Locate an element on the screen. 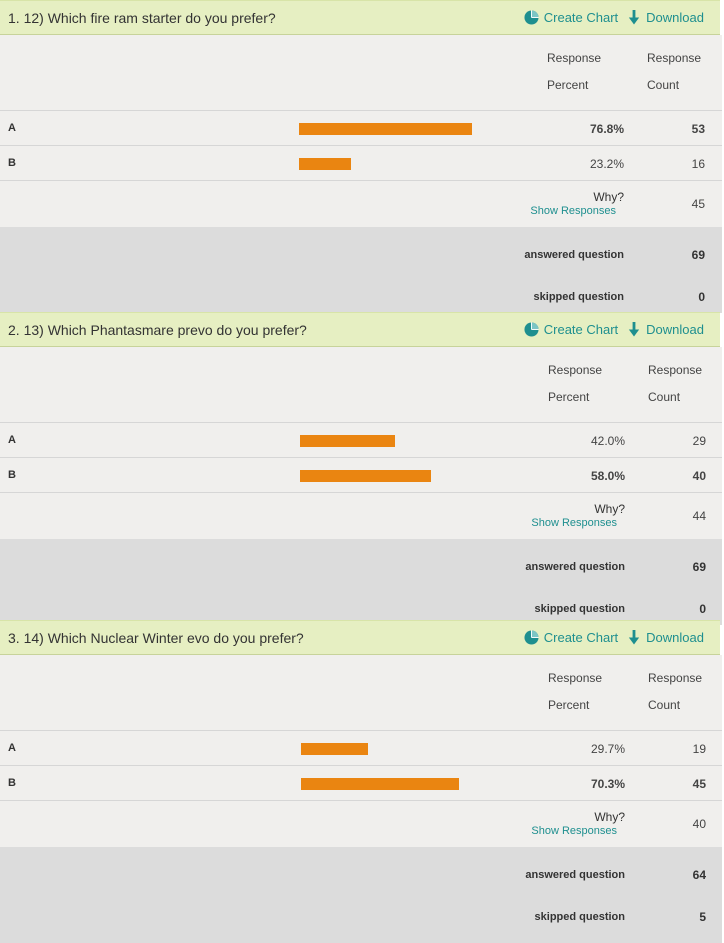  skipped-question-count: 5 is located at coordinates (702, 917).